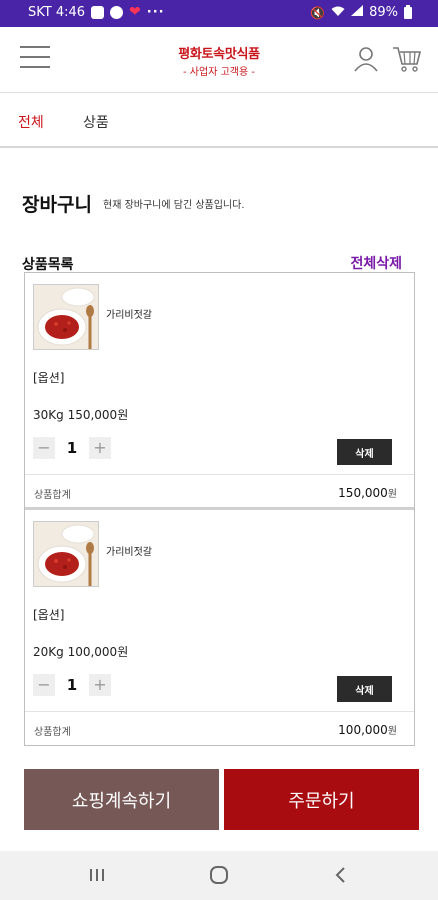 This screenshot has width=438, height=900. What do you see at coordinates (219, 13) in the screenshot?
I see `status-bar: SKT 4:46 ❤ ··· 🔇 89%` at bounding box center [219, 13].